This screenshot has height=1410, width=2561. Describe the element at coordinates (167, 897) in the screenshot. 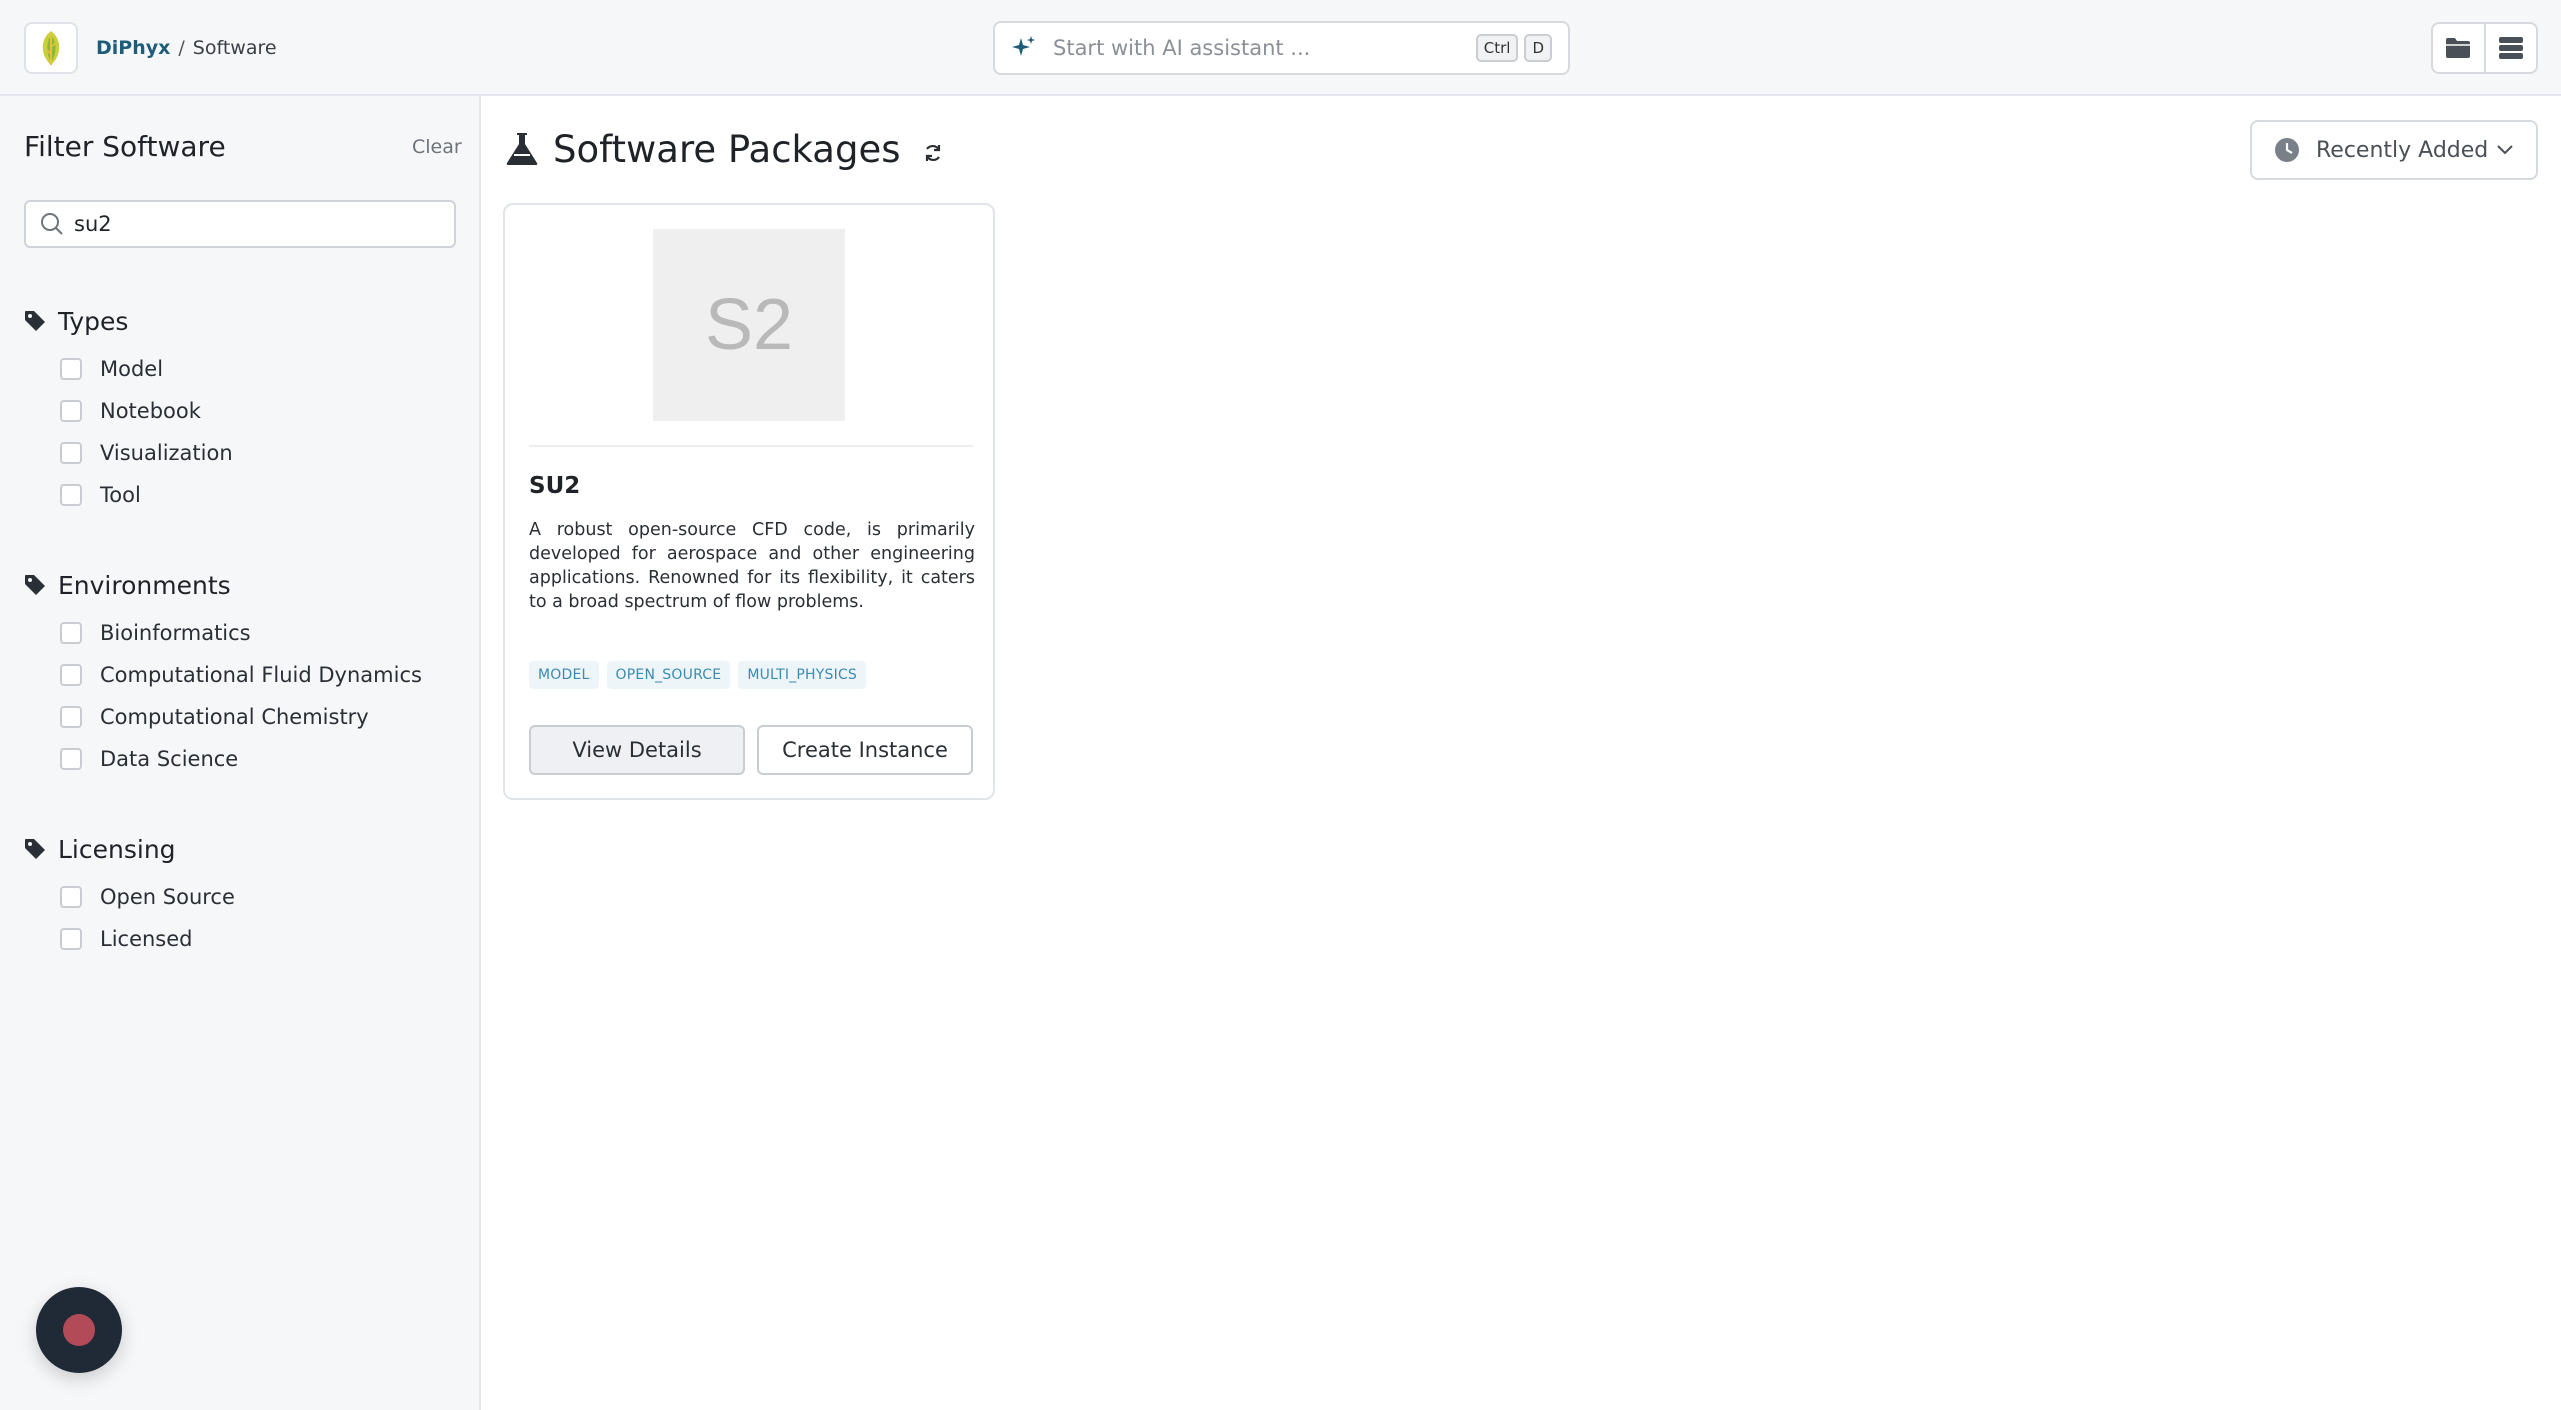

I see `option-label: Open Source` at that location.